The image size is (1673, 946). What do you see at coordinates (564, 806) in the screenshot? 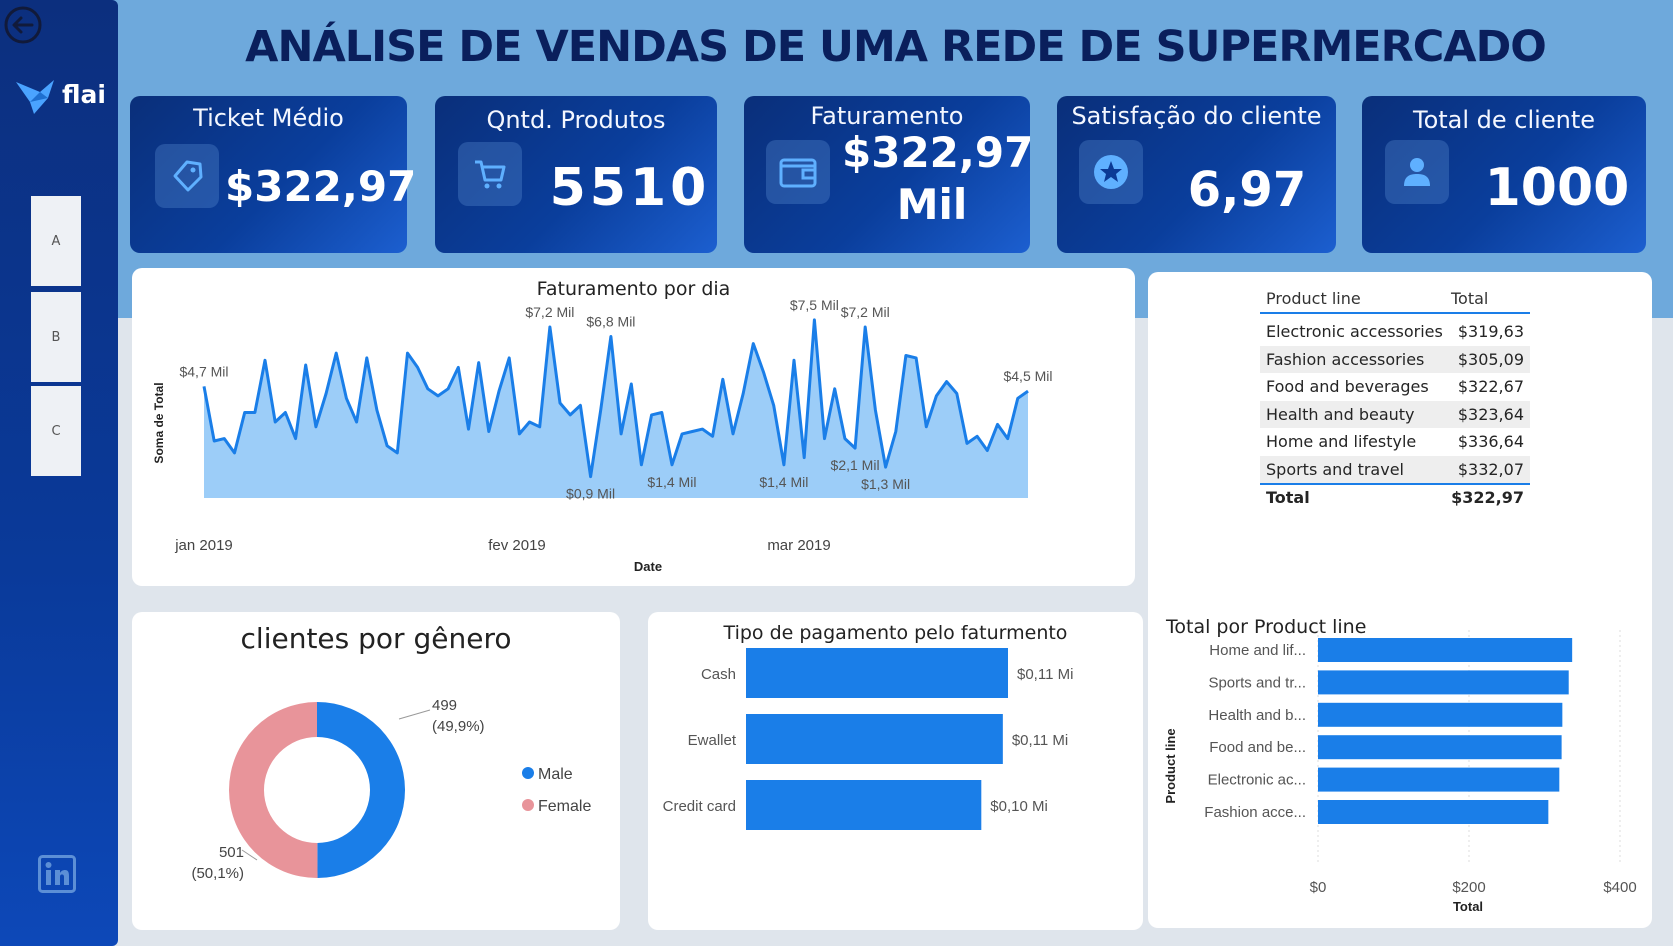
I see `legend-label: Female` at bounding box center [564, 806].